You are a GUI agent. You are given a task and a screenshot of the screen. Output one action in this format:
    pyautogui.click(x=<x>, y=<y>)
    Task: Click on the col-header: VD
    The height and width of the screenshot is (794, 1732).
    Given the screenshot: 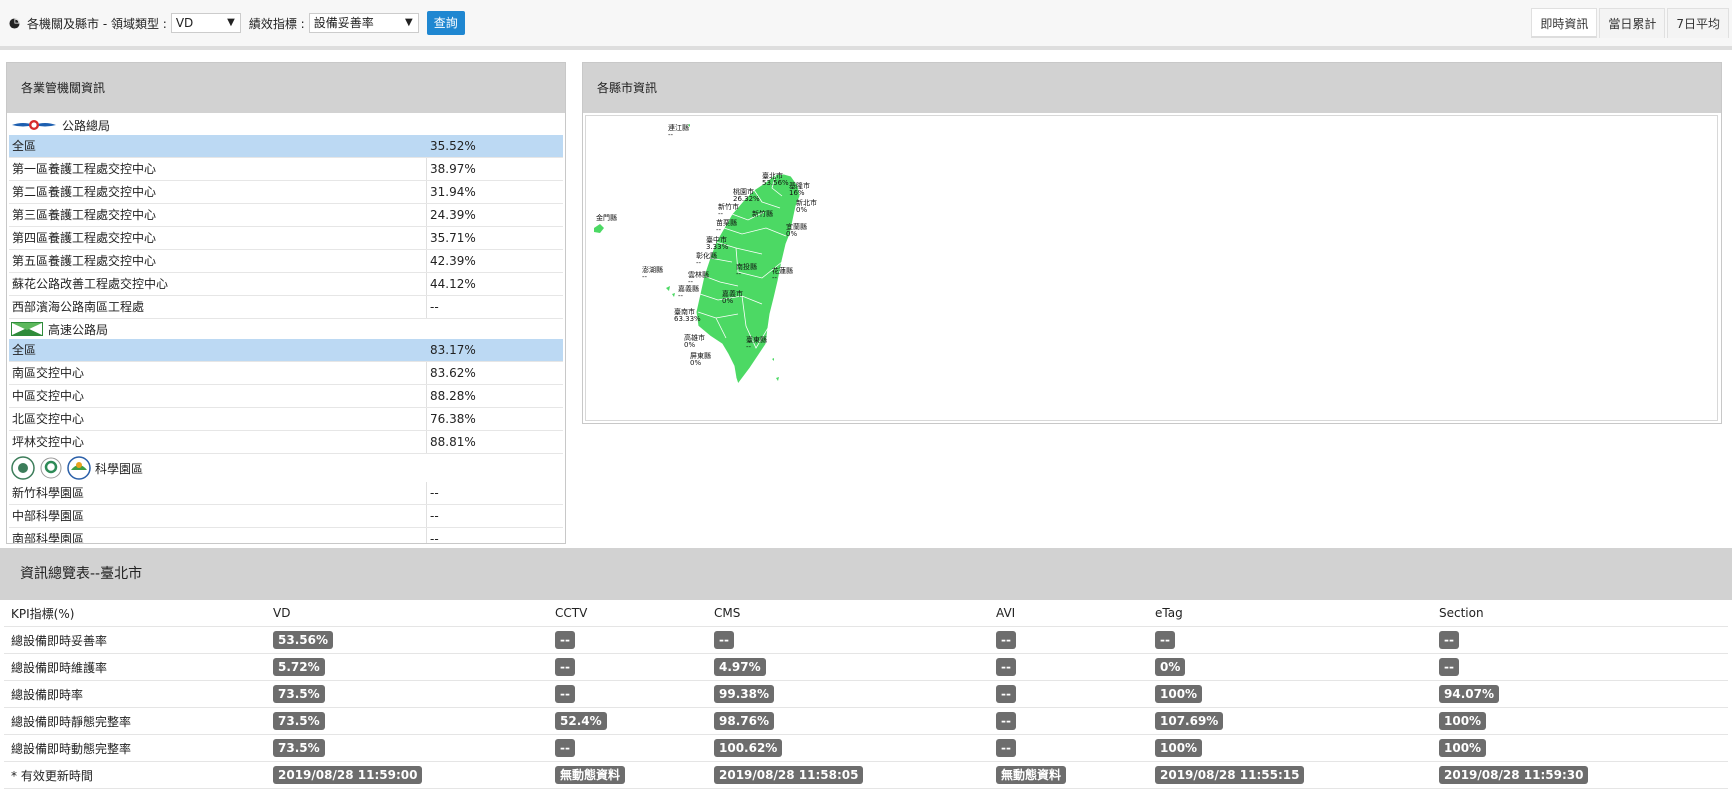 What is the action you would take?
    pyautogui.click(x=407, y=613)
    